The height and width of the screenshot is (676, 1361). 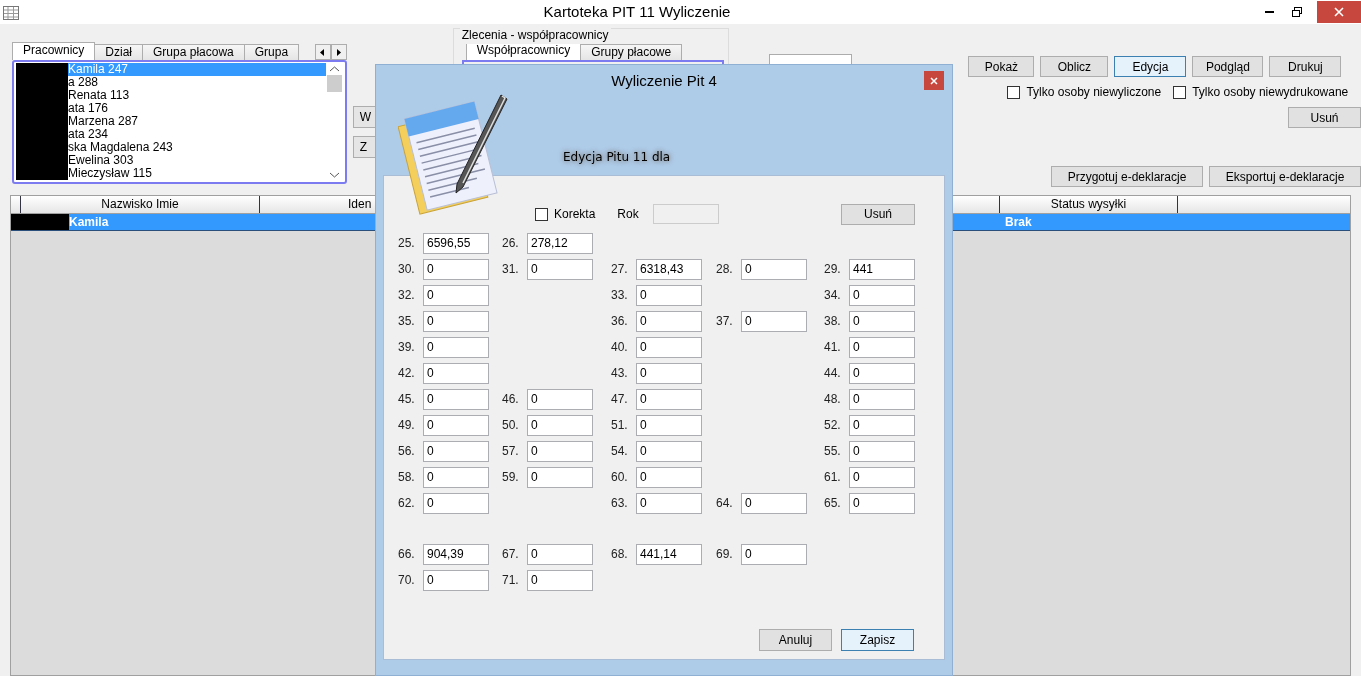 What do you see at coordinates (631, 52) in the screenshot?
I see `tab: Grupy płacowe` at bounding box center [631, 52].